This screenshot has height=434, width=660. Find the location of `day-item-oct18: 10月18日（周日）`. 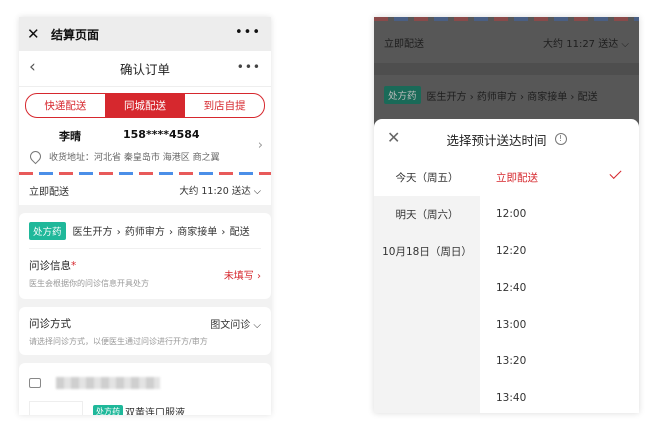

day-item-oct18: 10月18日（周日） is located at coordinates (427, 251).